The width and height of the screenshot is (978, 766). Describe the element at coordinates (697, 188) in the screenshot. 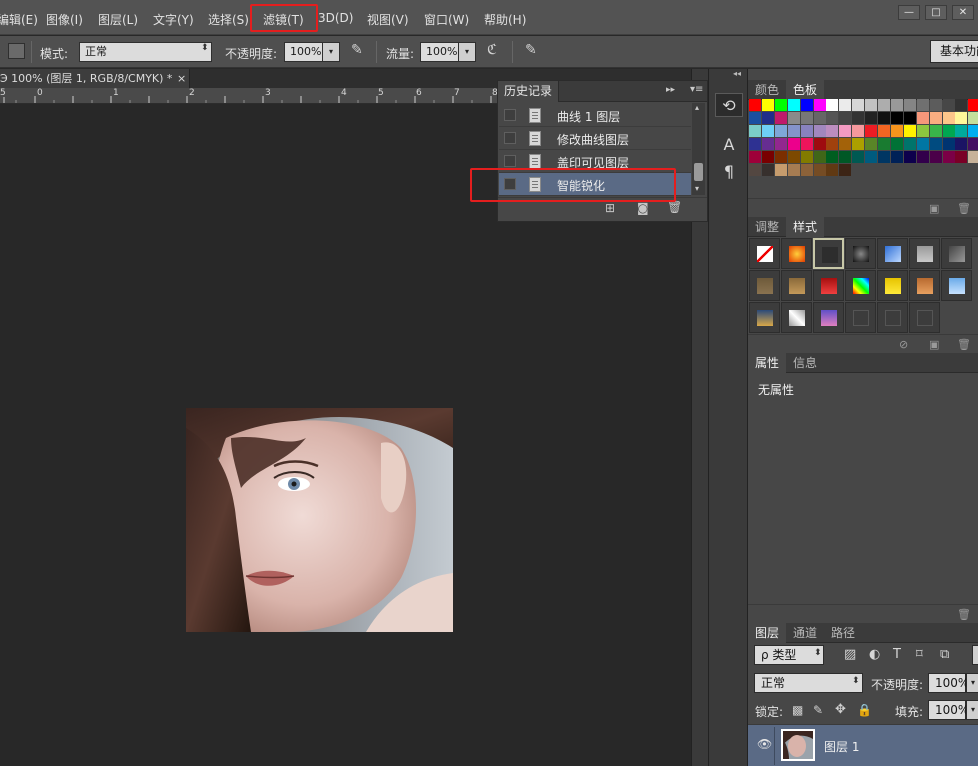

I see `scroll-down-icon: ▾` at that location.